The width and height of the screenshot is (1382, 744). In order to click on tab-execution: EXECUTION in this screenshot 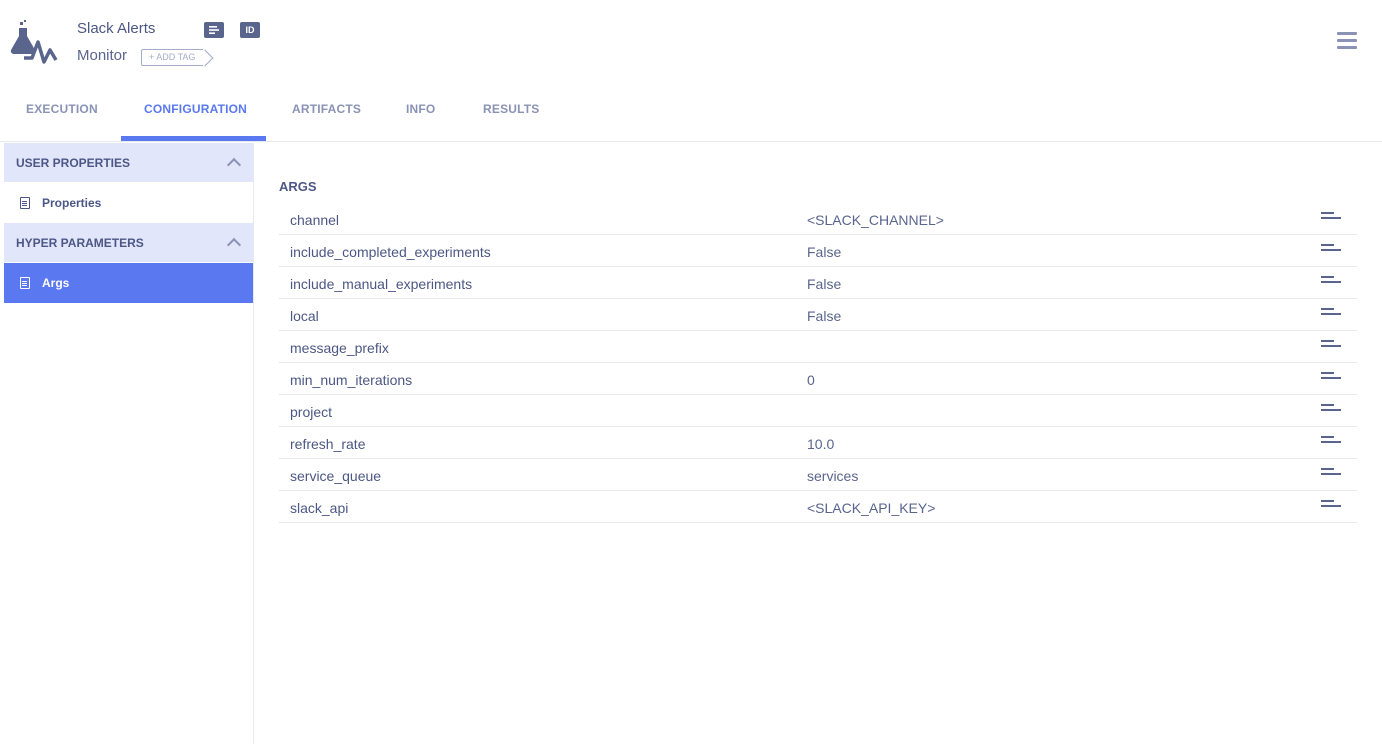, I will do `click(62, 109)`.